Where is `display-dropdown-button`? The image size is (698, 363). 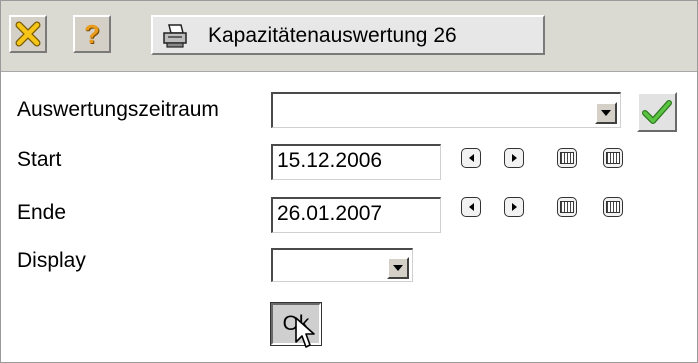
display-dropdown-button is located at coordinates (398, 268).